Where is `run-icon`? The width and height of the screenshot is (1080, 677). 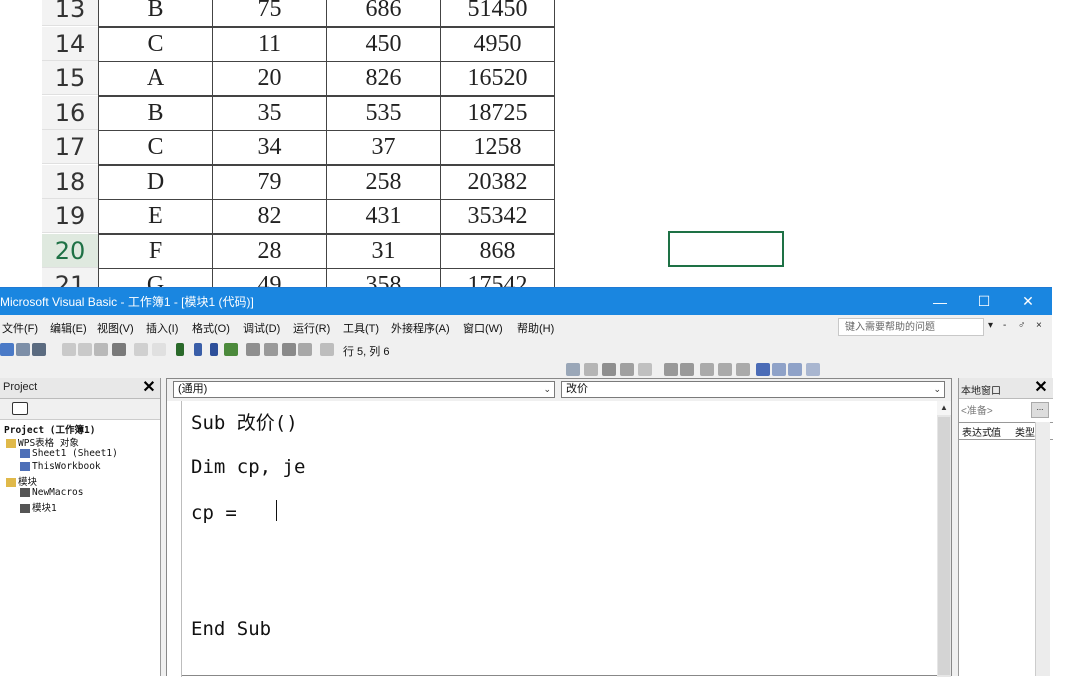
run-icon is located at coordinates (180, 349).